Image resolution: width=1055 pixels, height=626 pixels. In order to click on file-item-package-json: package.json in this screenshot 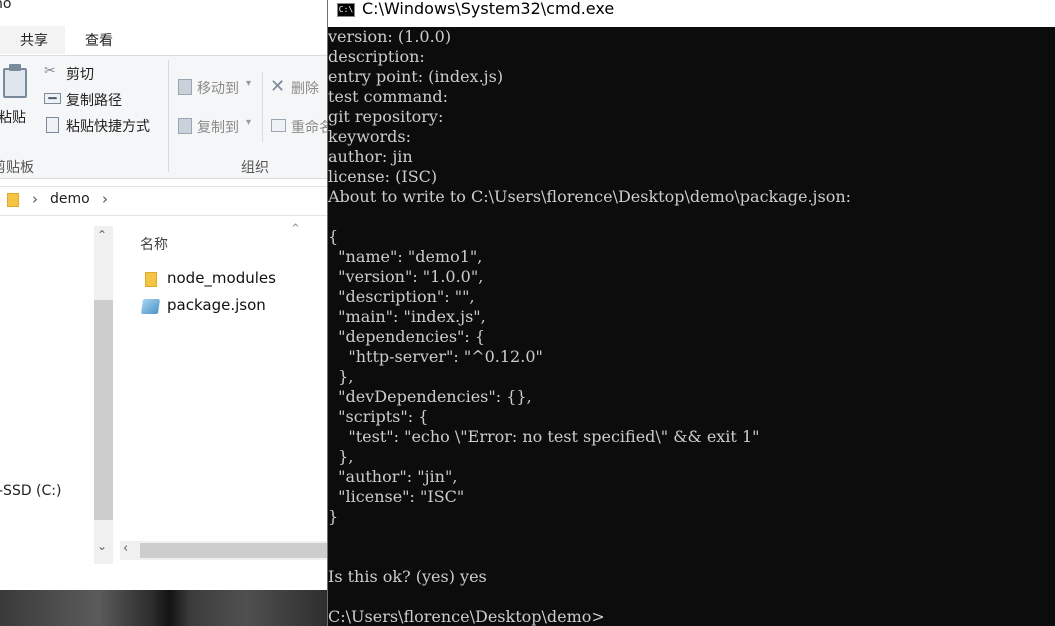, I will do `click(230, 307)`.